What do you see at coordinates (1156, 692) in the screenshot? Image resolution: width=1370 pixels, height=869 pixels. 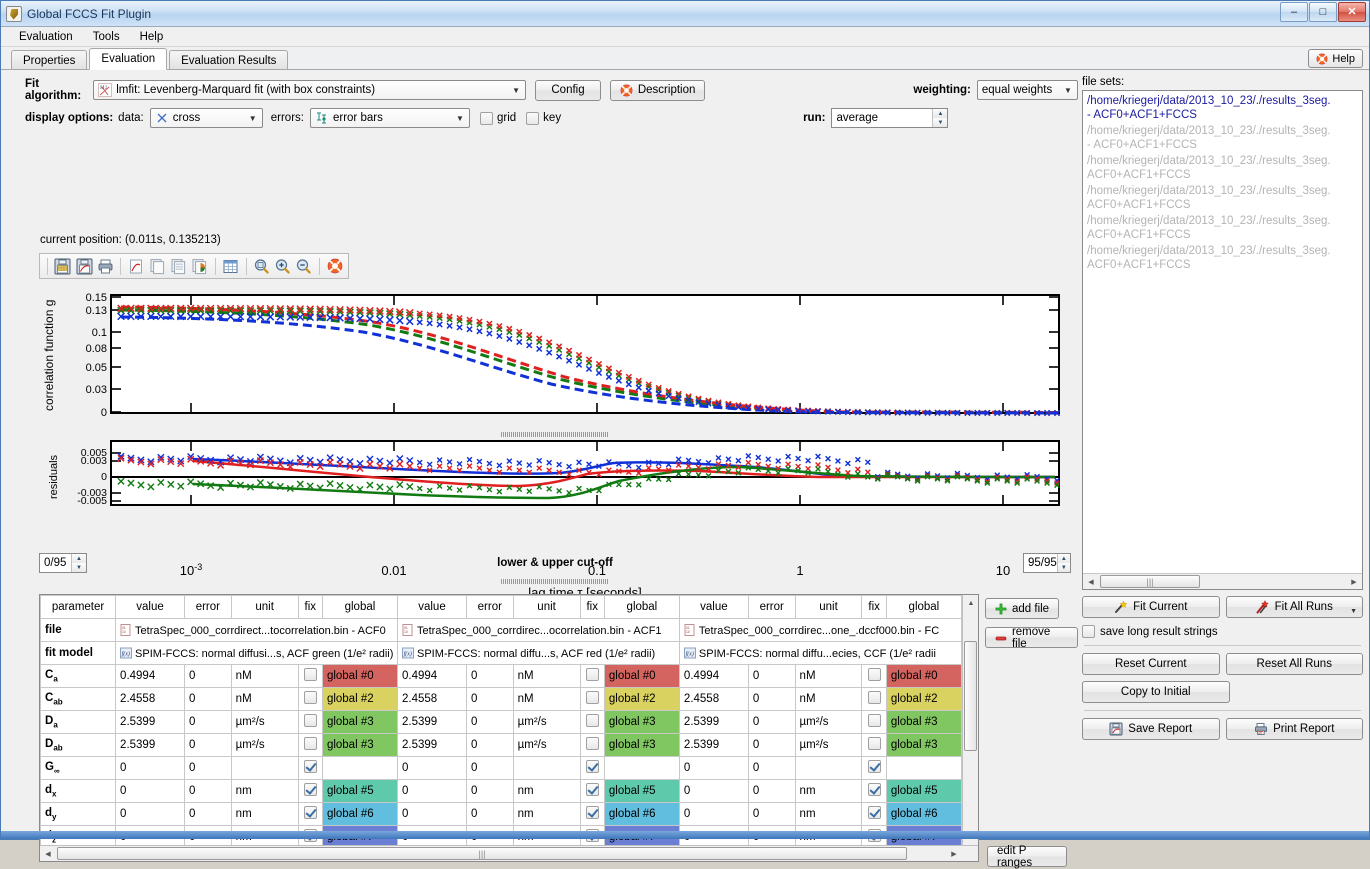 I see `copy-to-initial-button: Copy to Initial` at bounding box center [1156, 692].